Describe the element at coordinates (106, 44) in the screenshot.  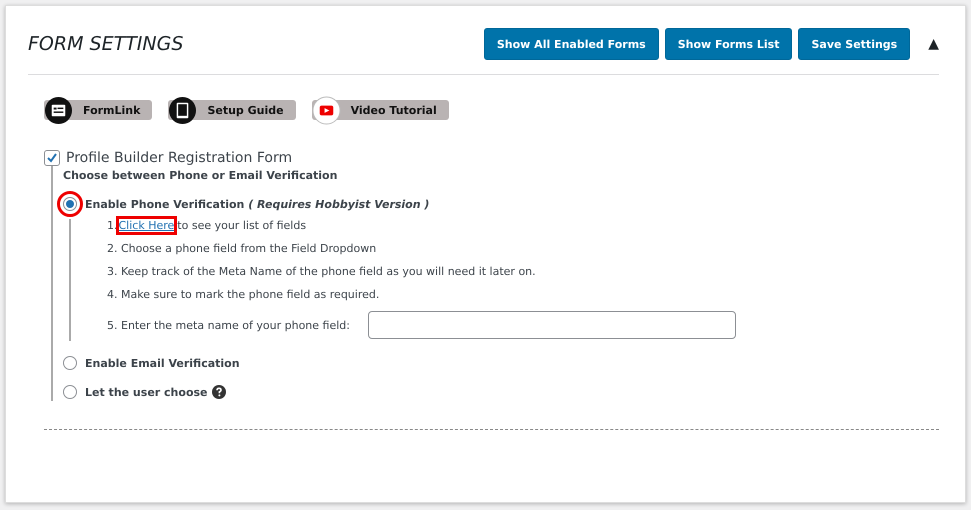
I see `section-title: FORM SETTINGS` at that location.